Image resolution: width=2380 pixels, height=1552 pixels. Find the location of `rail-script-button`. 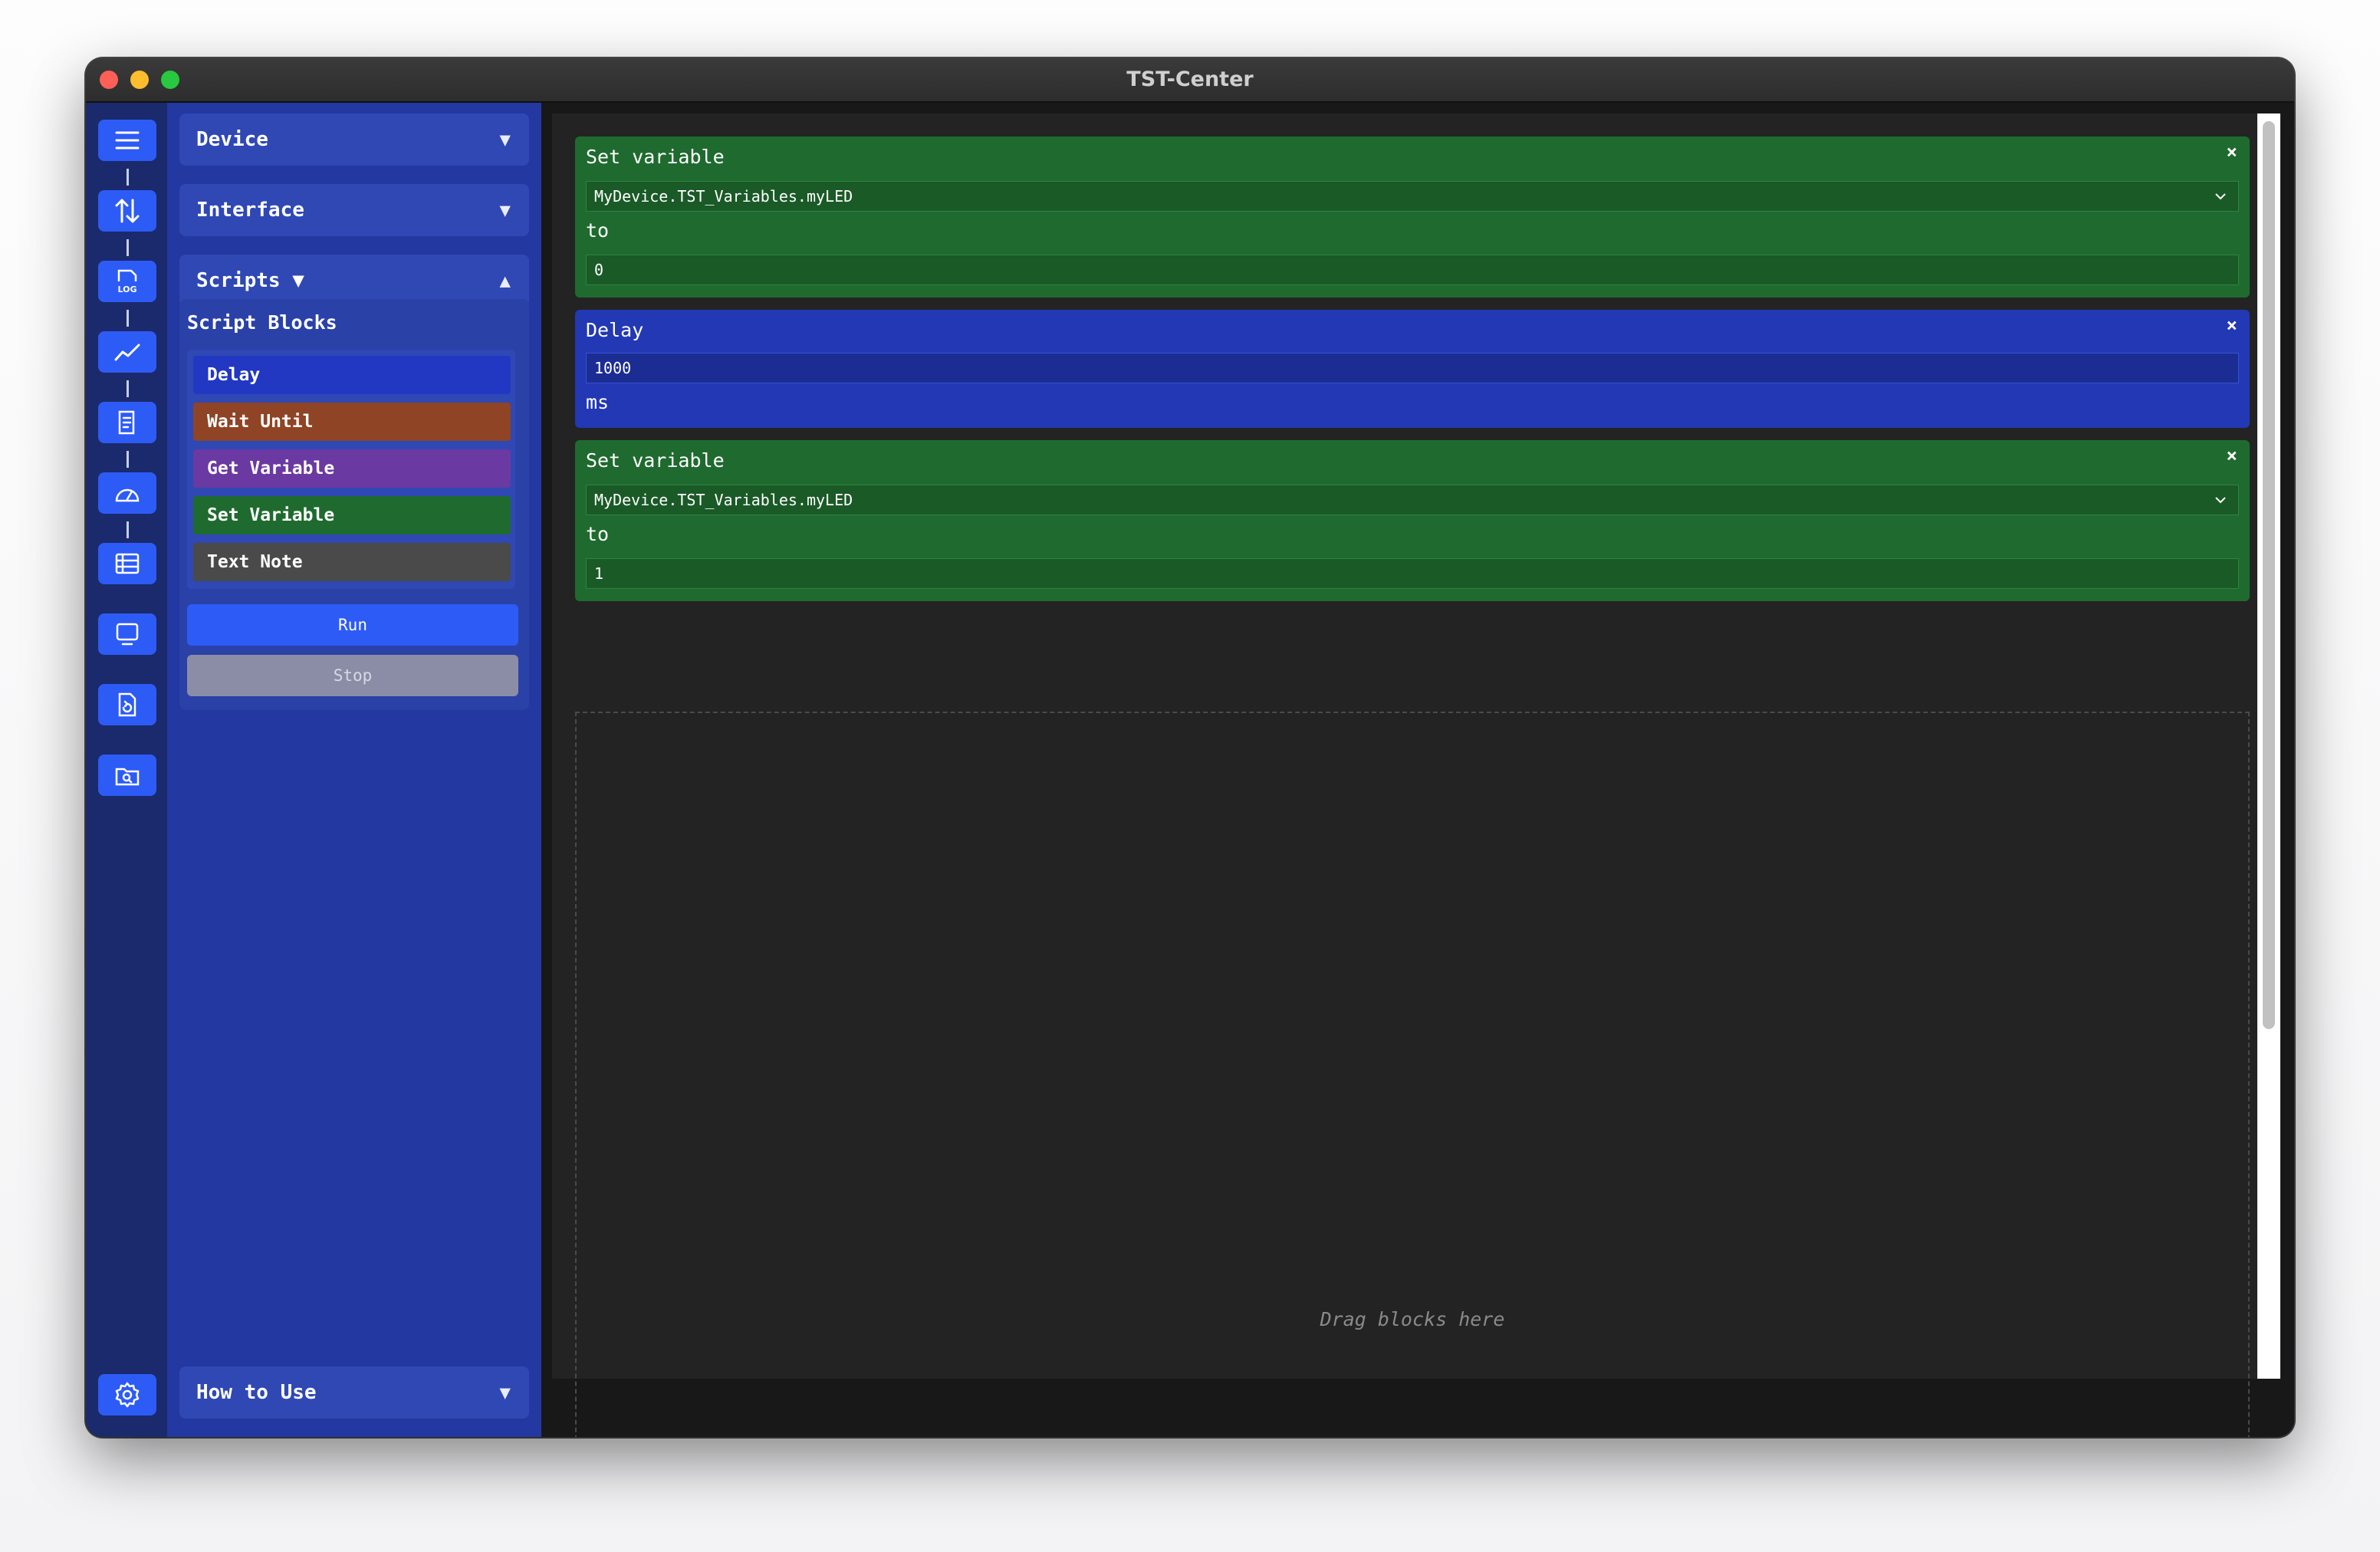

rail-script-button is located at coordinates (127, 422).